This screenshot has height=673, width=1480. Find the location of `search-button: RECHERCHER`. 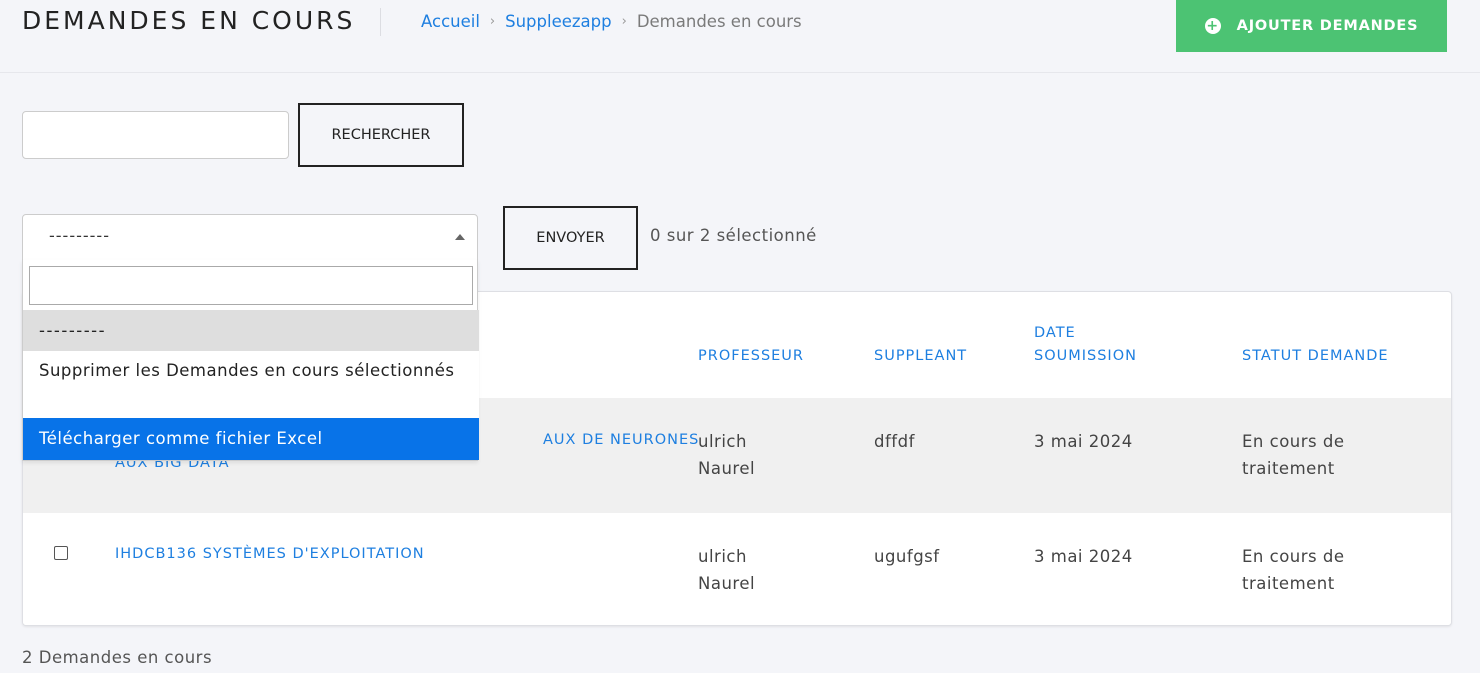

search-button: RECHERCHER is located at coordinates (381, 135).